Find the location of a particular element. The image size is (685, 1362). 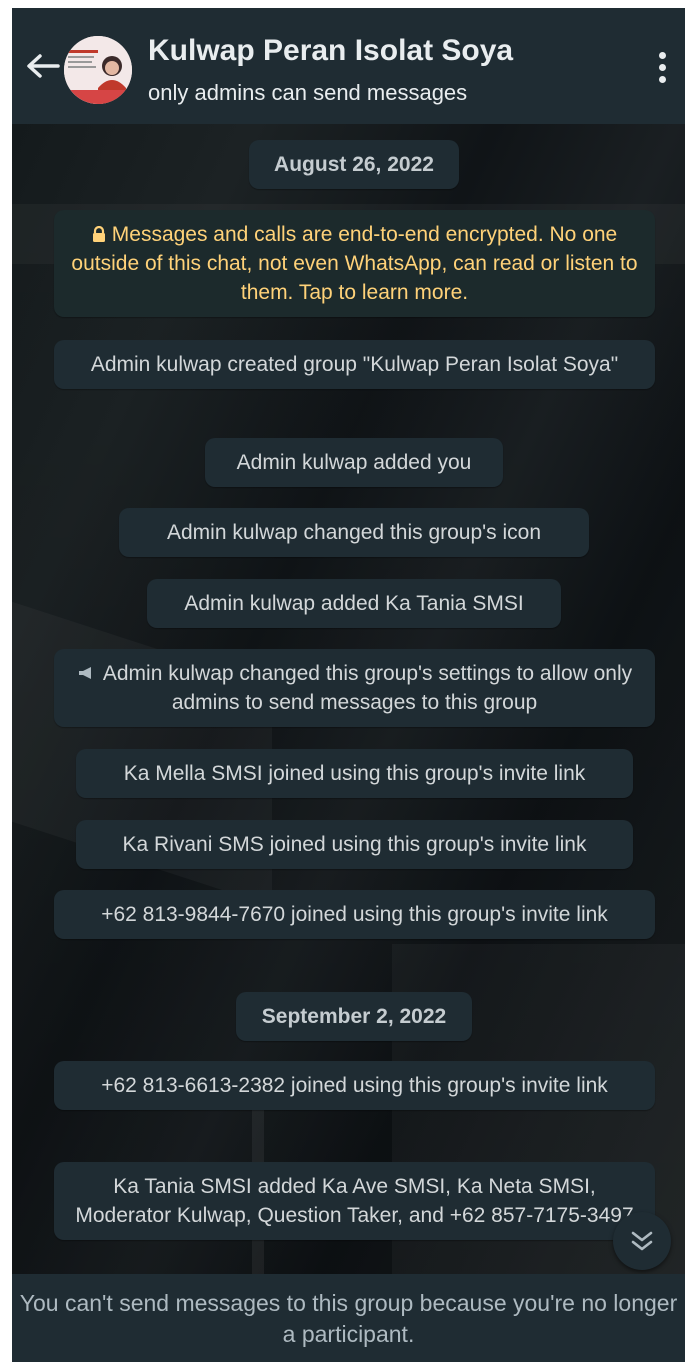

scroll-to-bottom-button is located at coordinates (642, 1241).